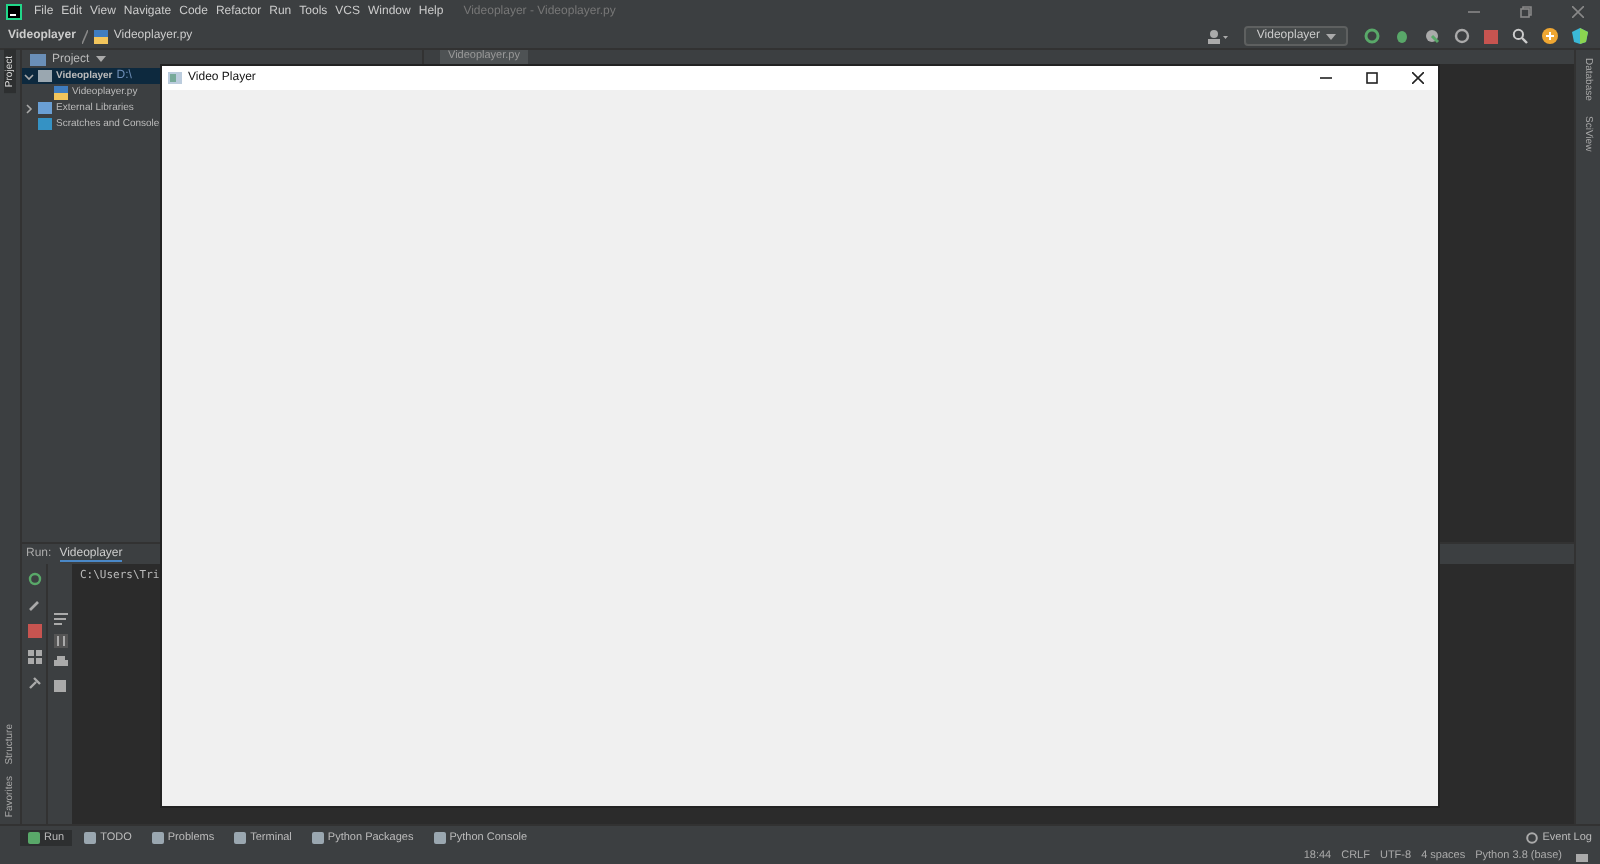  What do you see at coordinates (60, 663) in the screenshot?
I see `print-icon` at bounding box center [60, 663].